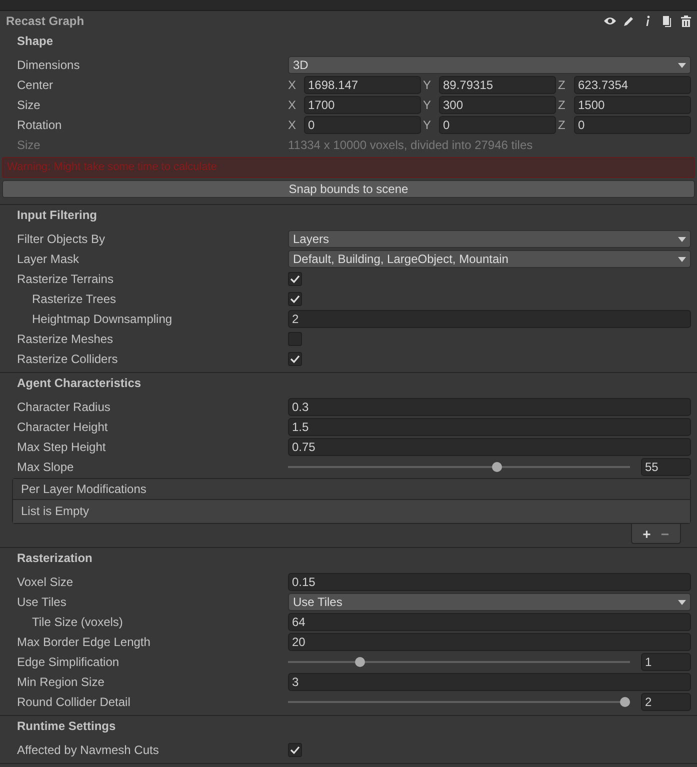 Image resolution: width=697 pixels, height=767 pixels. What do you see at coordinates (647, 533) in the screenshot?
I see `add-button: +` at bounding box center [647, 533].